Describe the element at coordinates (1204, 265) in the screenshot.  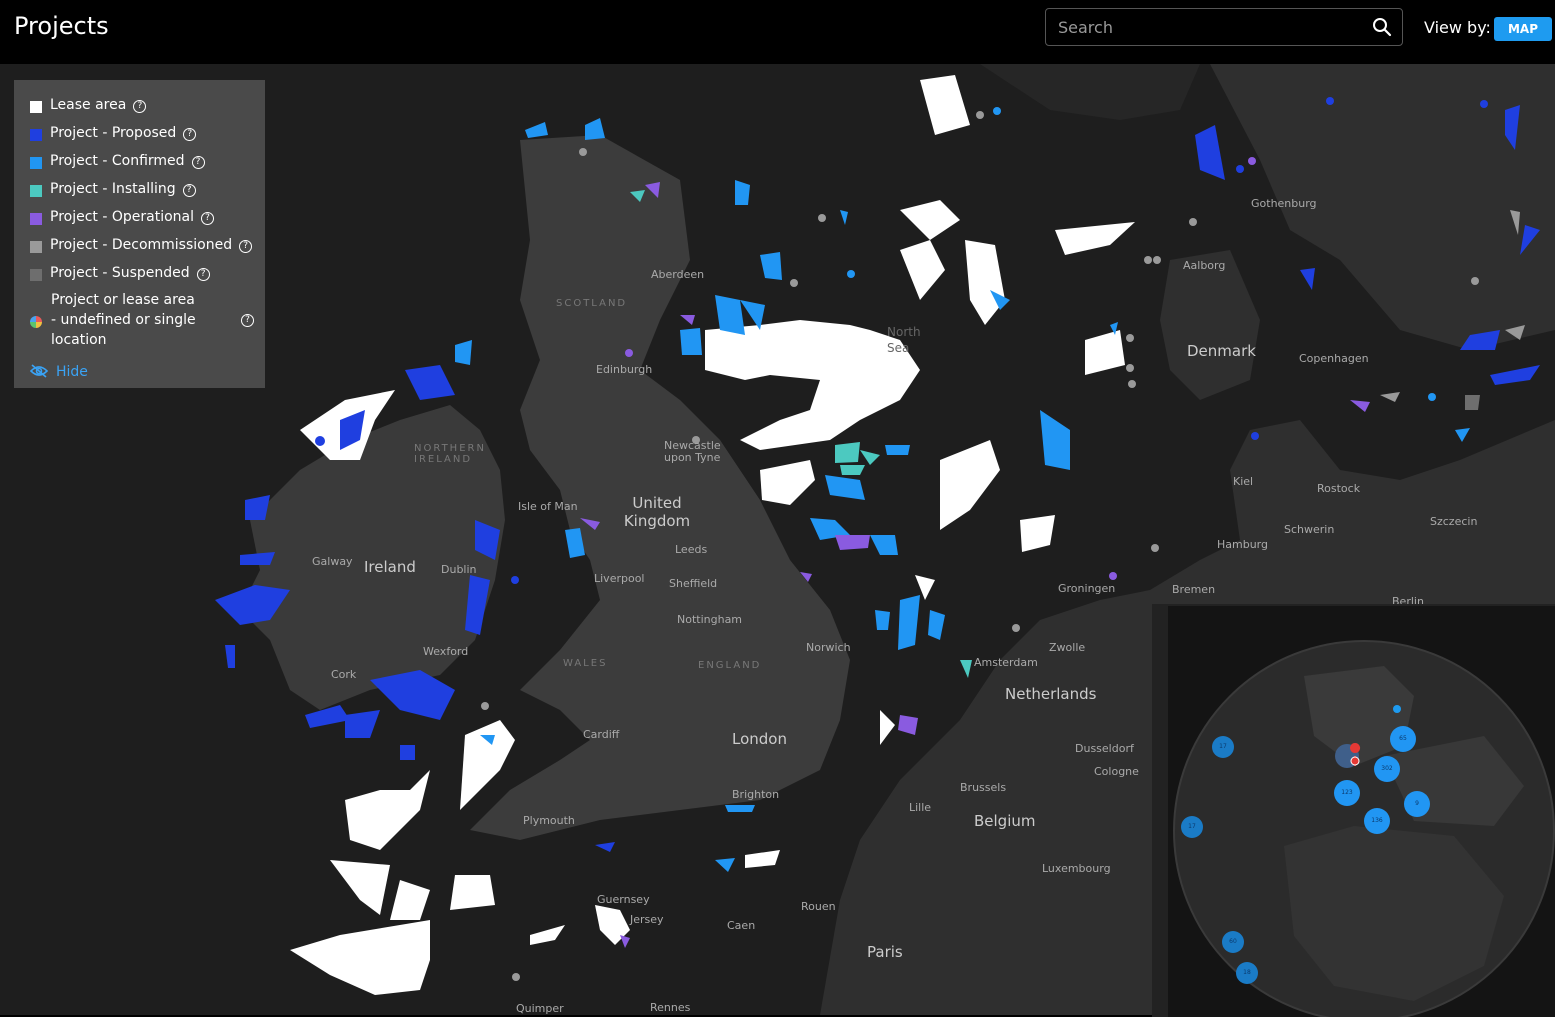
I see `label-aalborg: Aalborg` at that location.